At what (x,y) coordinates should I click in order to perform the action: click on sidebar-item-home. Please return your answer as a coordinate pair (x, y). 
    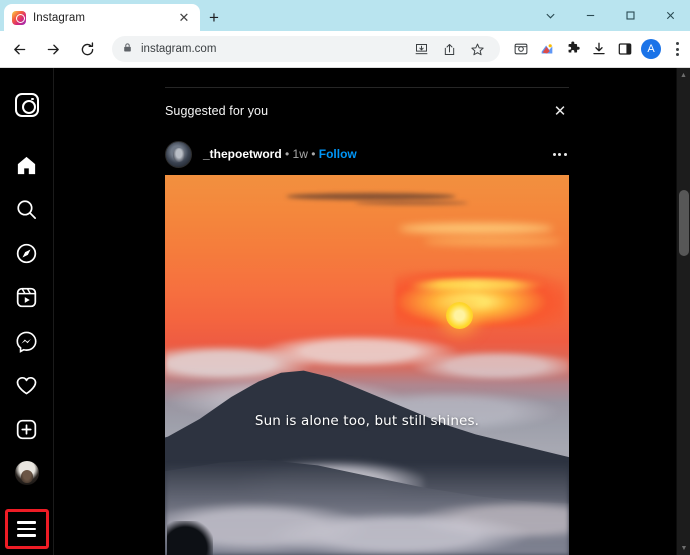
    Looking at the image, I should click on (27, 165).